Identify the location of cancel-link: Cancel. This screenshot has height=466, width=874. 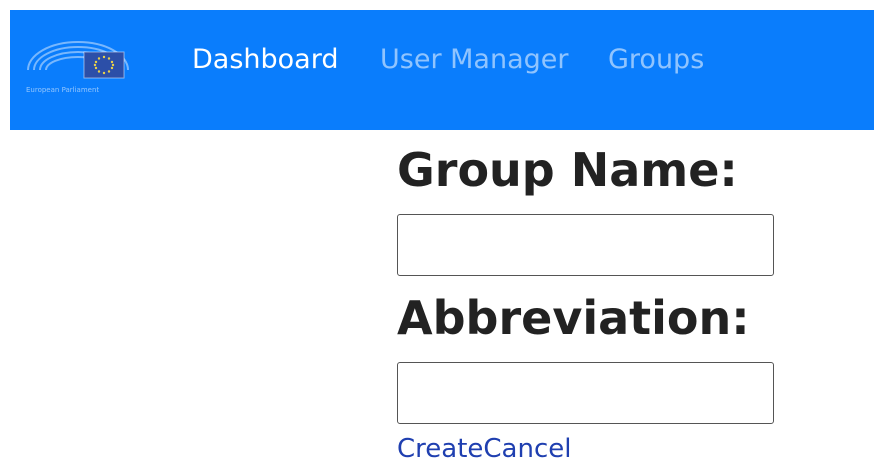
(527, 449).